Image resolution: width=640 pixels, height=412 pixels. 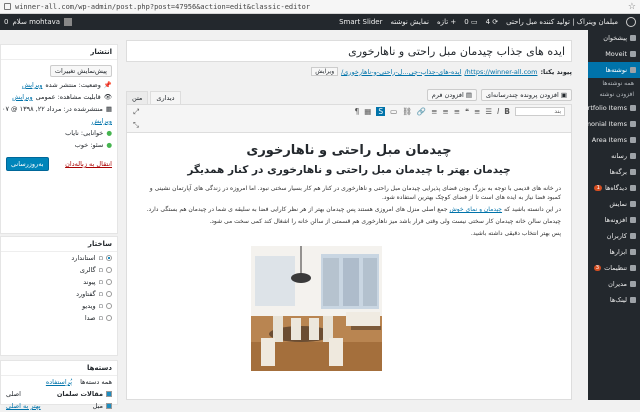 What do you see at coordinates (407, 111) in the screenshot?
I see `unlink-icon: ⛓` at bounding box center [407, 111].